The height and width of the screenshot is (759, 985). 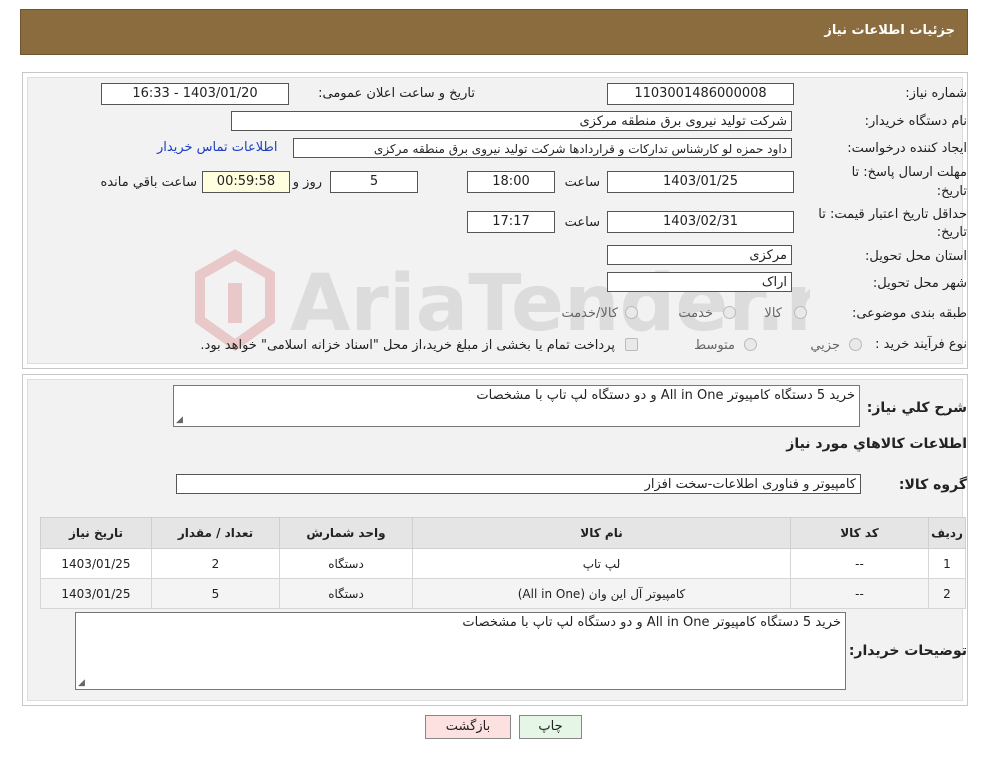 What do you see at coordinates (700, 222) in the screenshot?
I see `validity-date-field: 1403/02/31` at bounding box center [700, 222].